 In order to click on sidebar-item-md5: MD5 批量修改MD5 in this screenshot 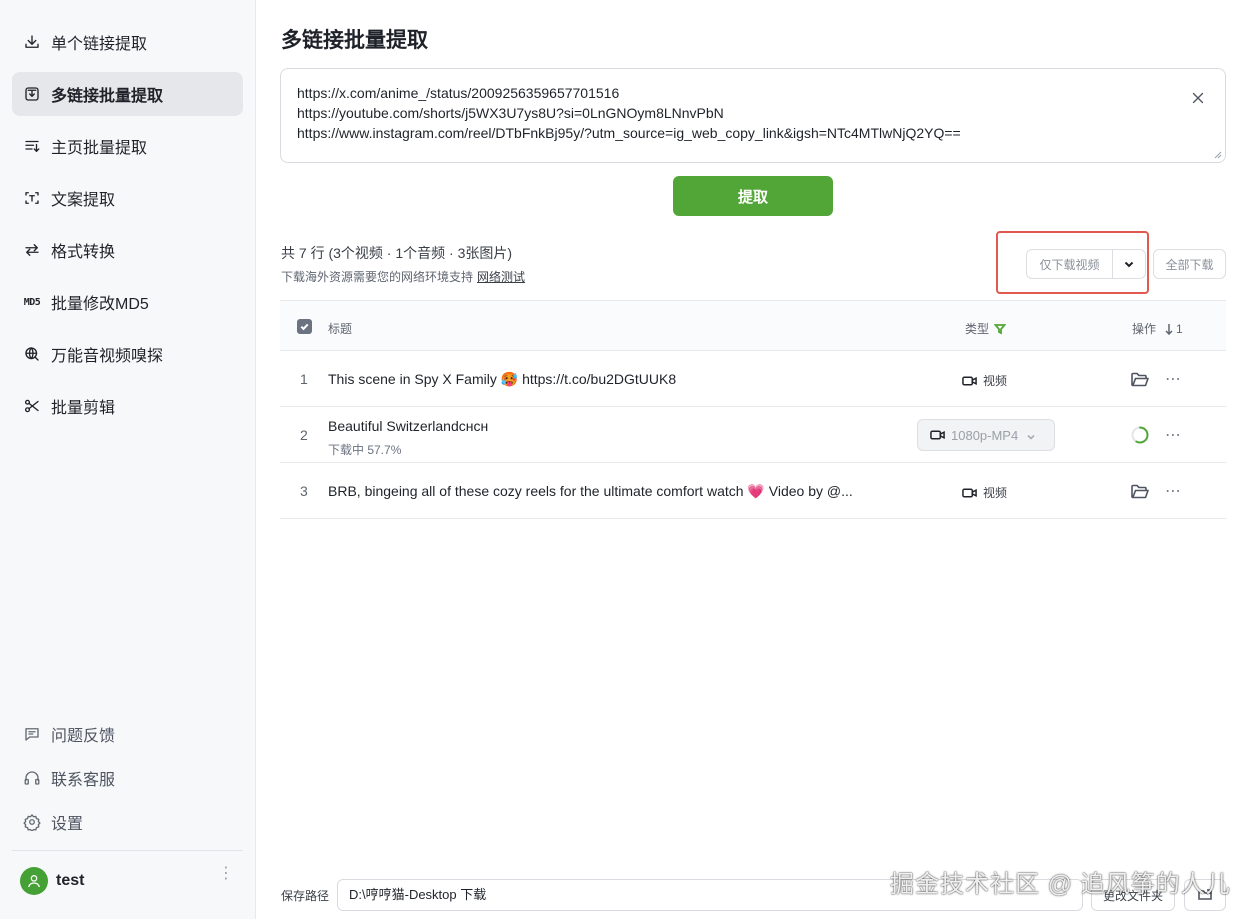, I will do `click(127, 302)`.